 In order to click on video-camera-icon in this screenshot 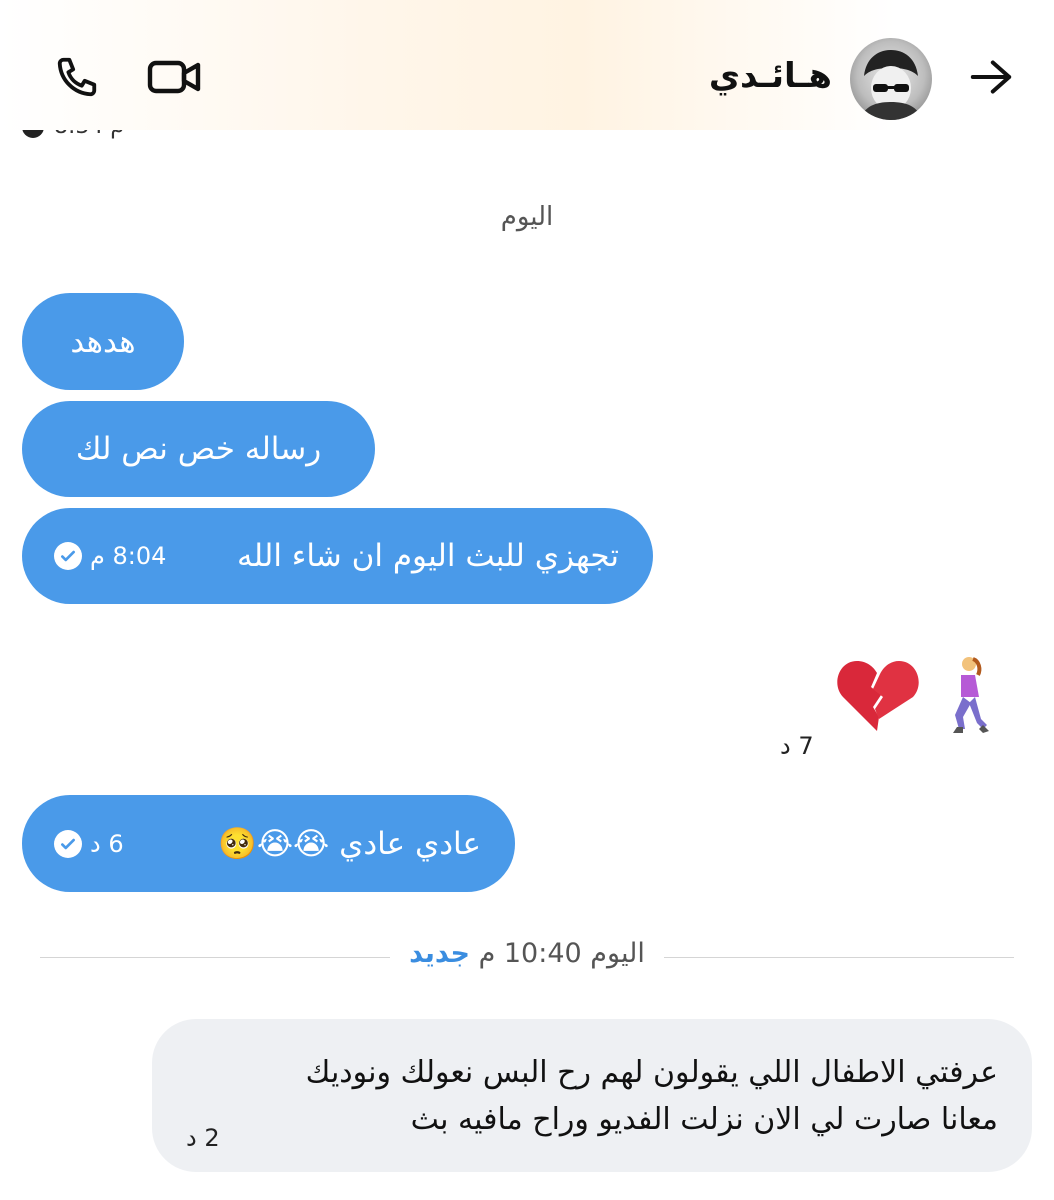, I will do `click(175, 77)`.